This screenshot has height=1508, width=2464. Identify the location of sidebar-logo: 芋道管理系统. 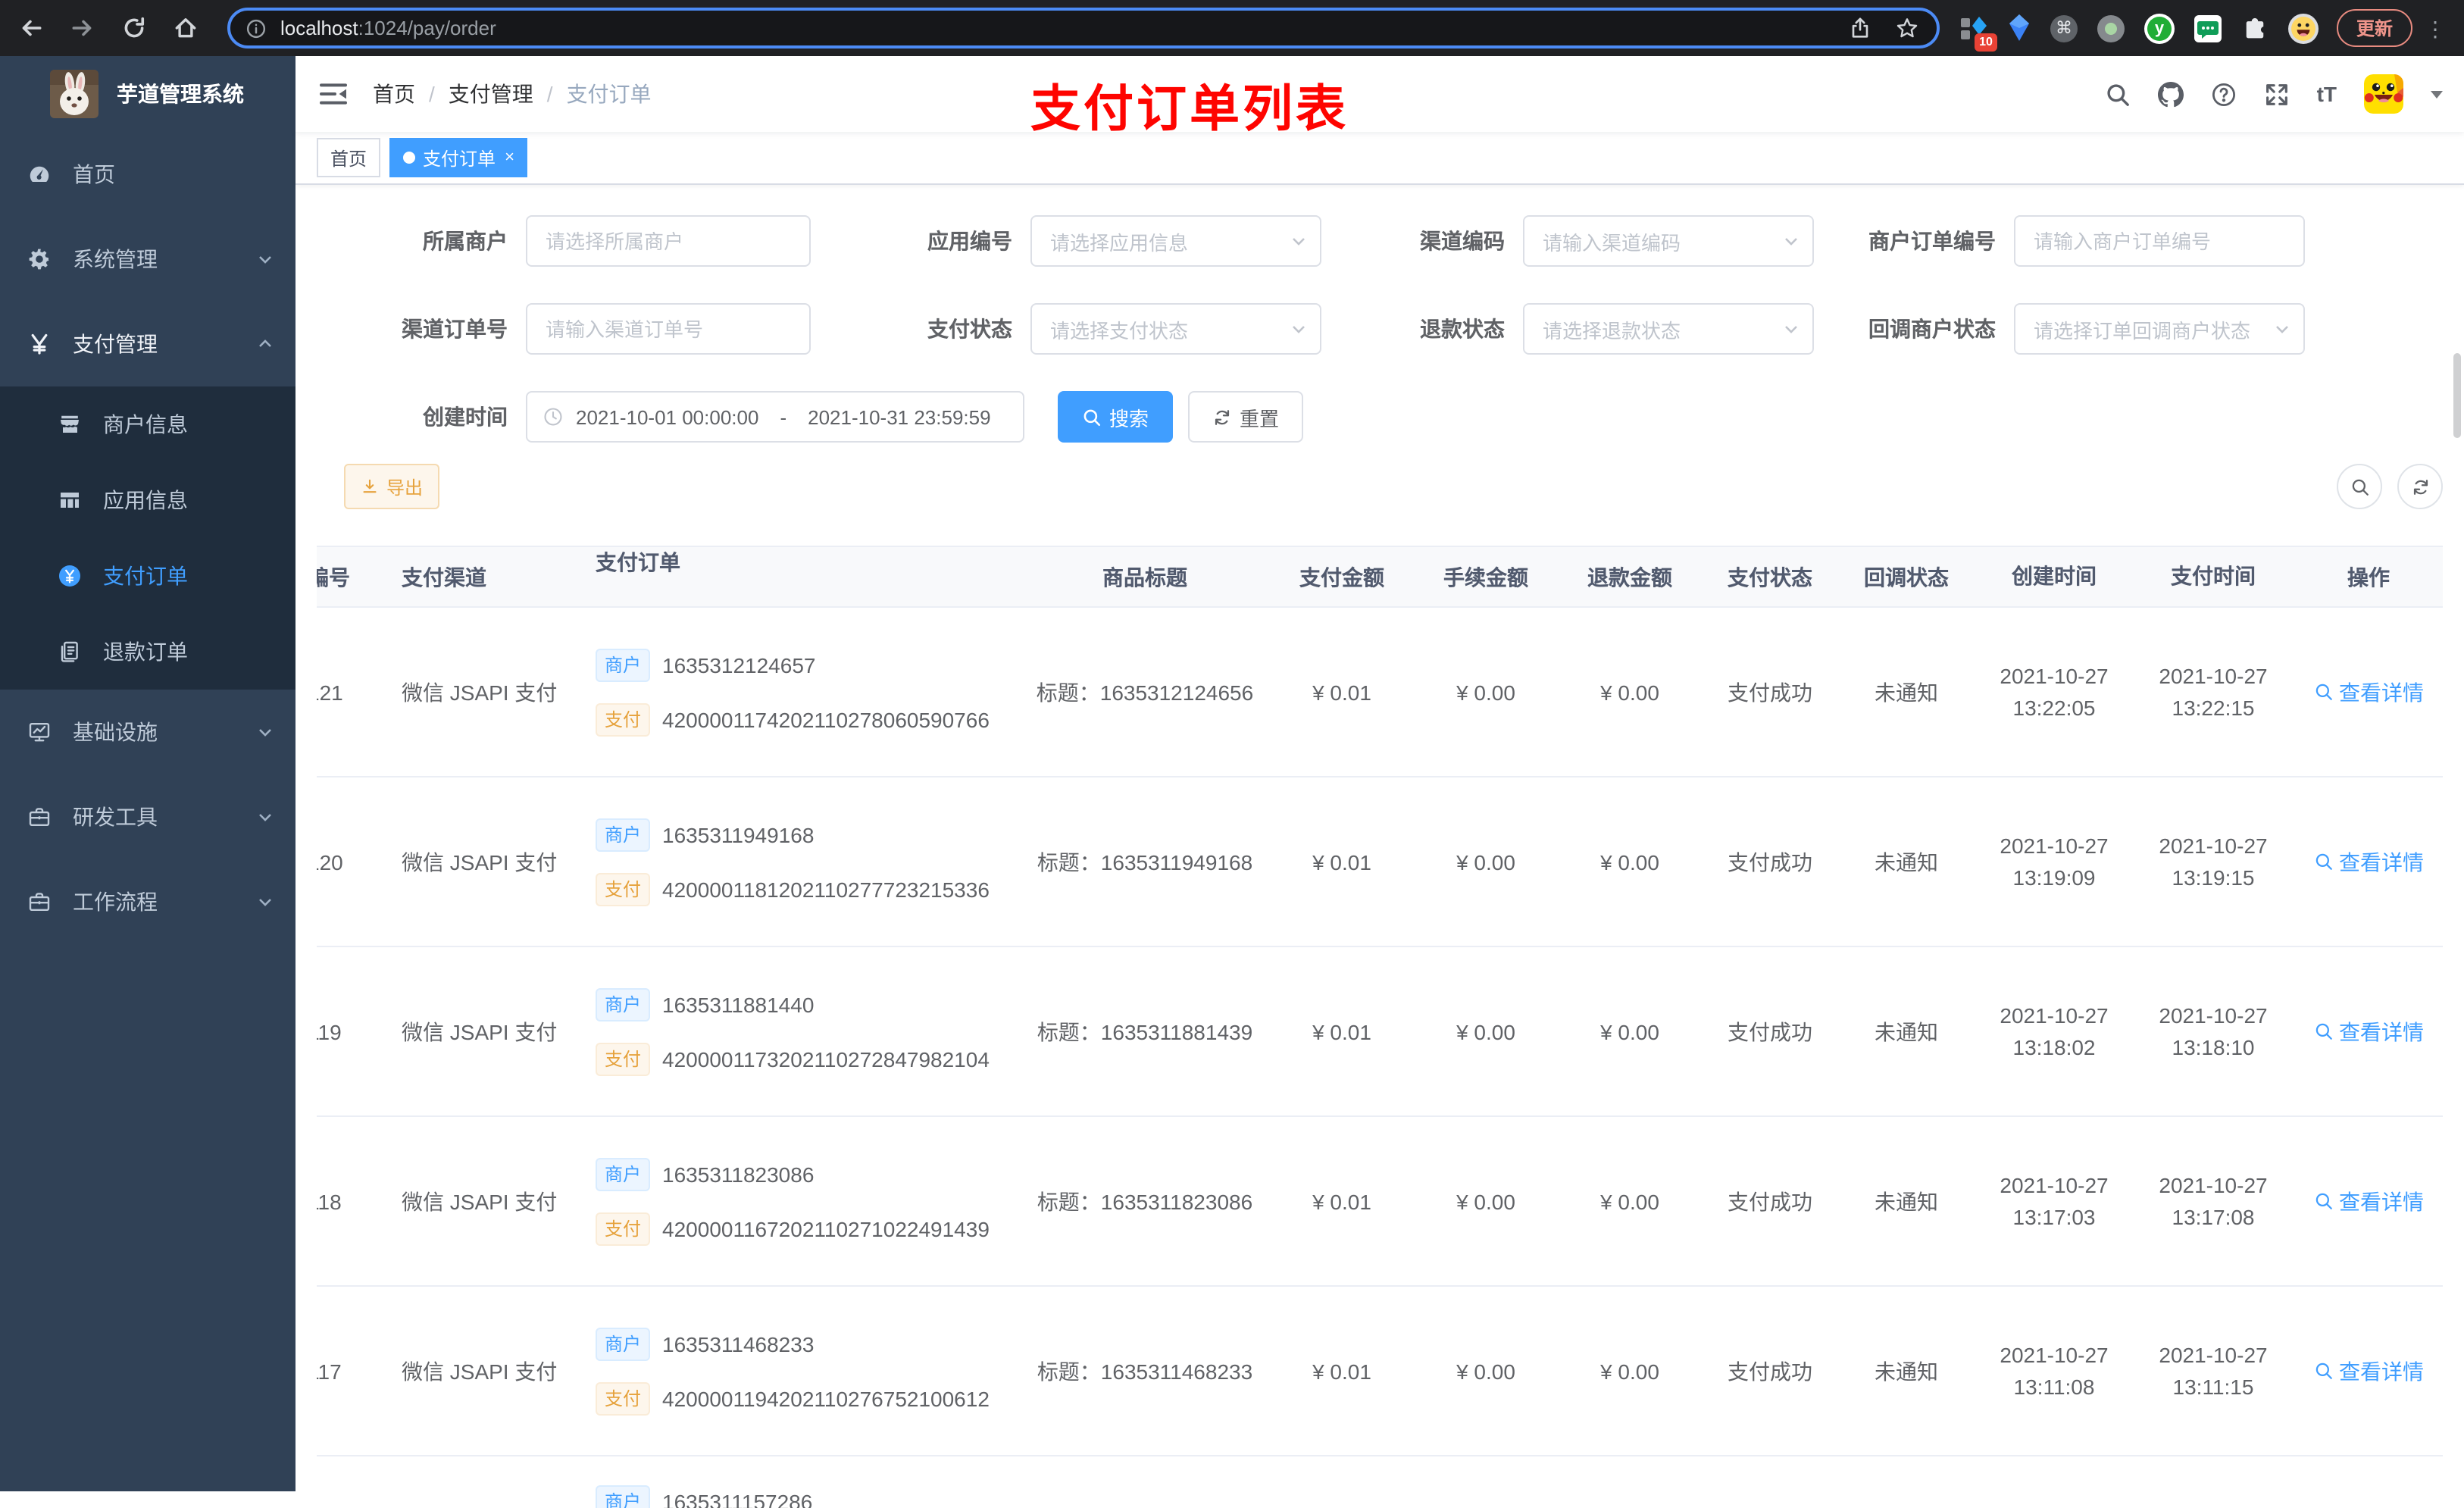
(147, 94).